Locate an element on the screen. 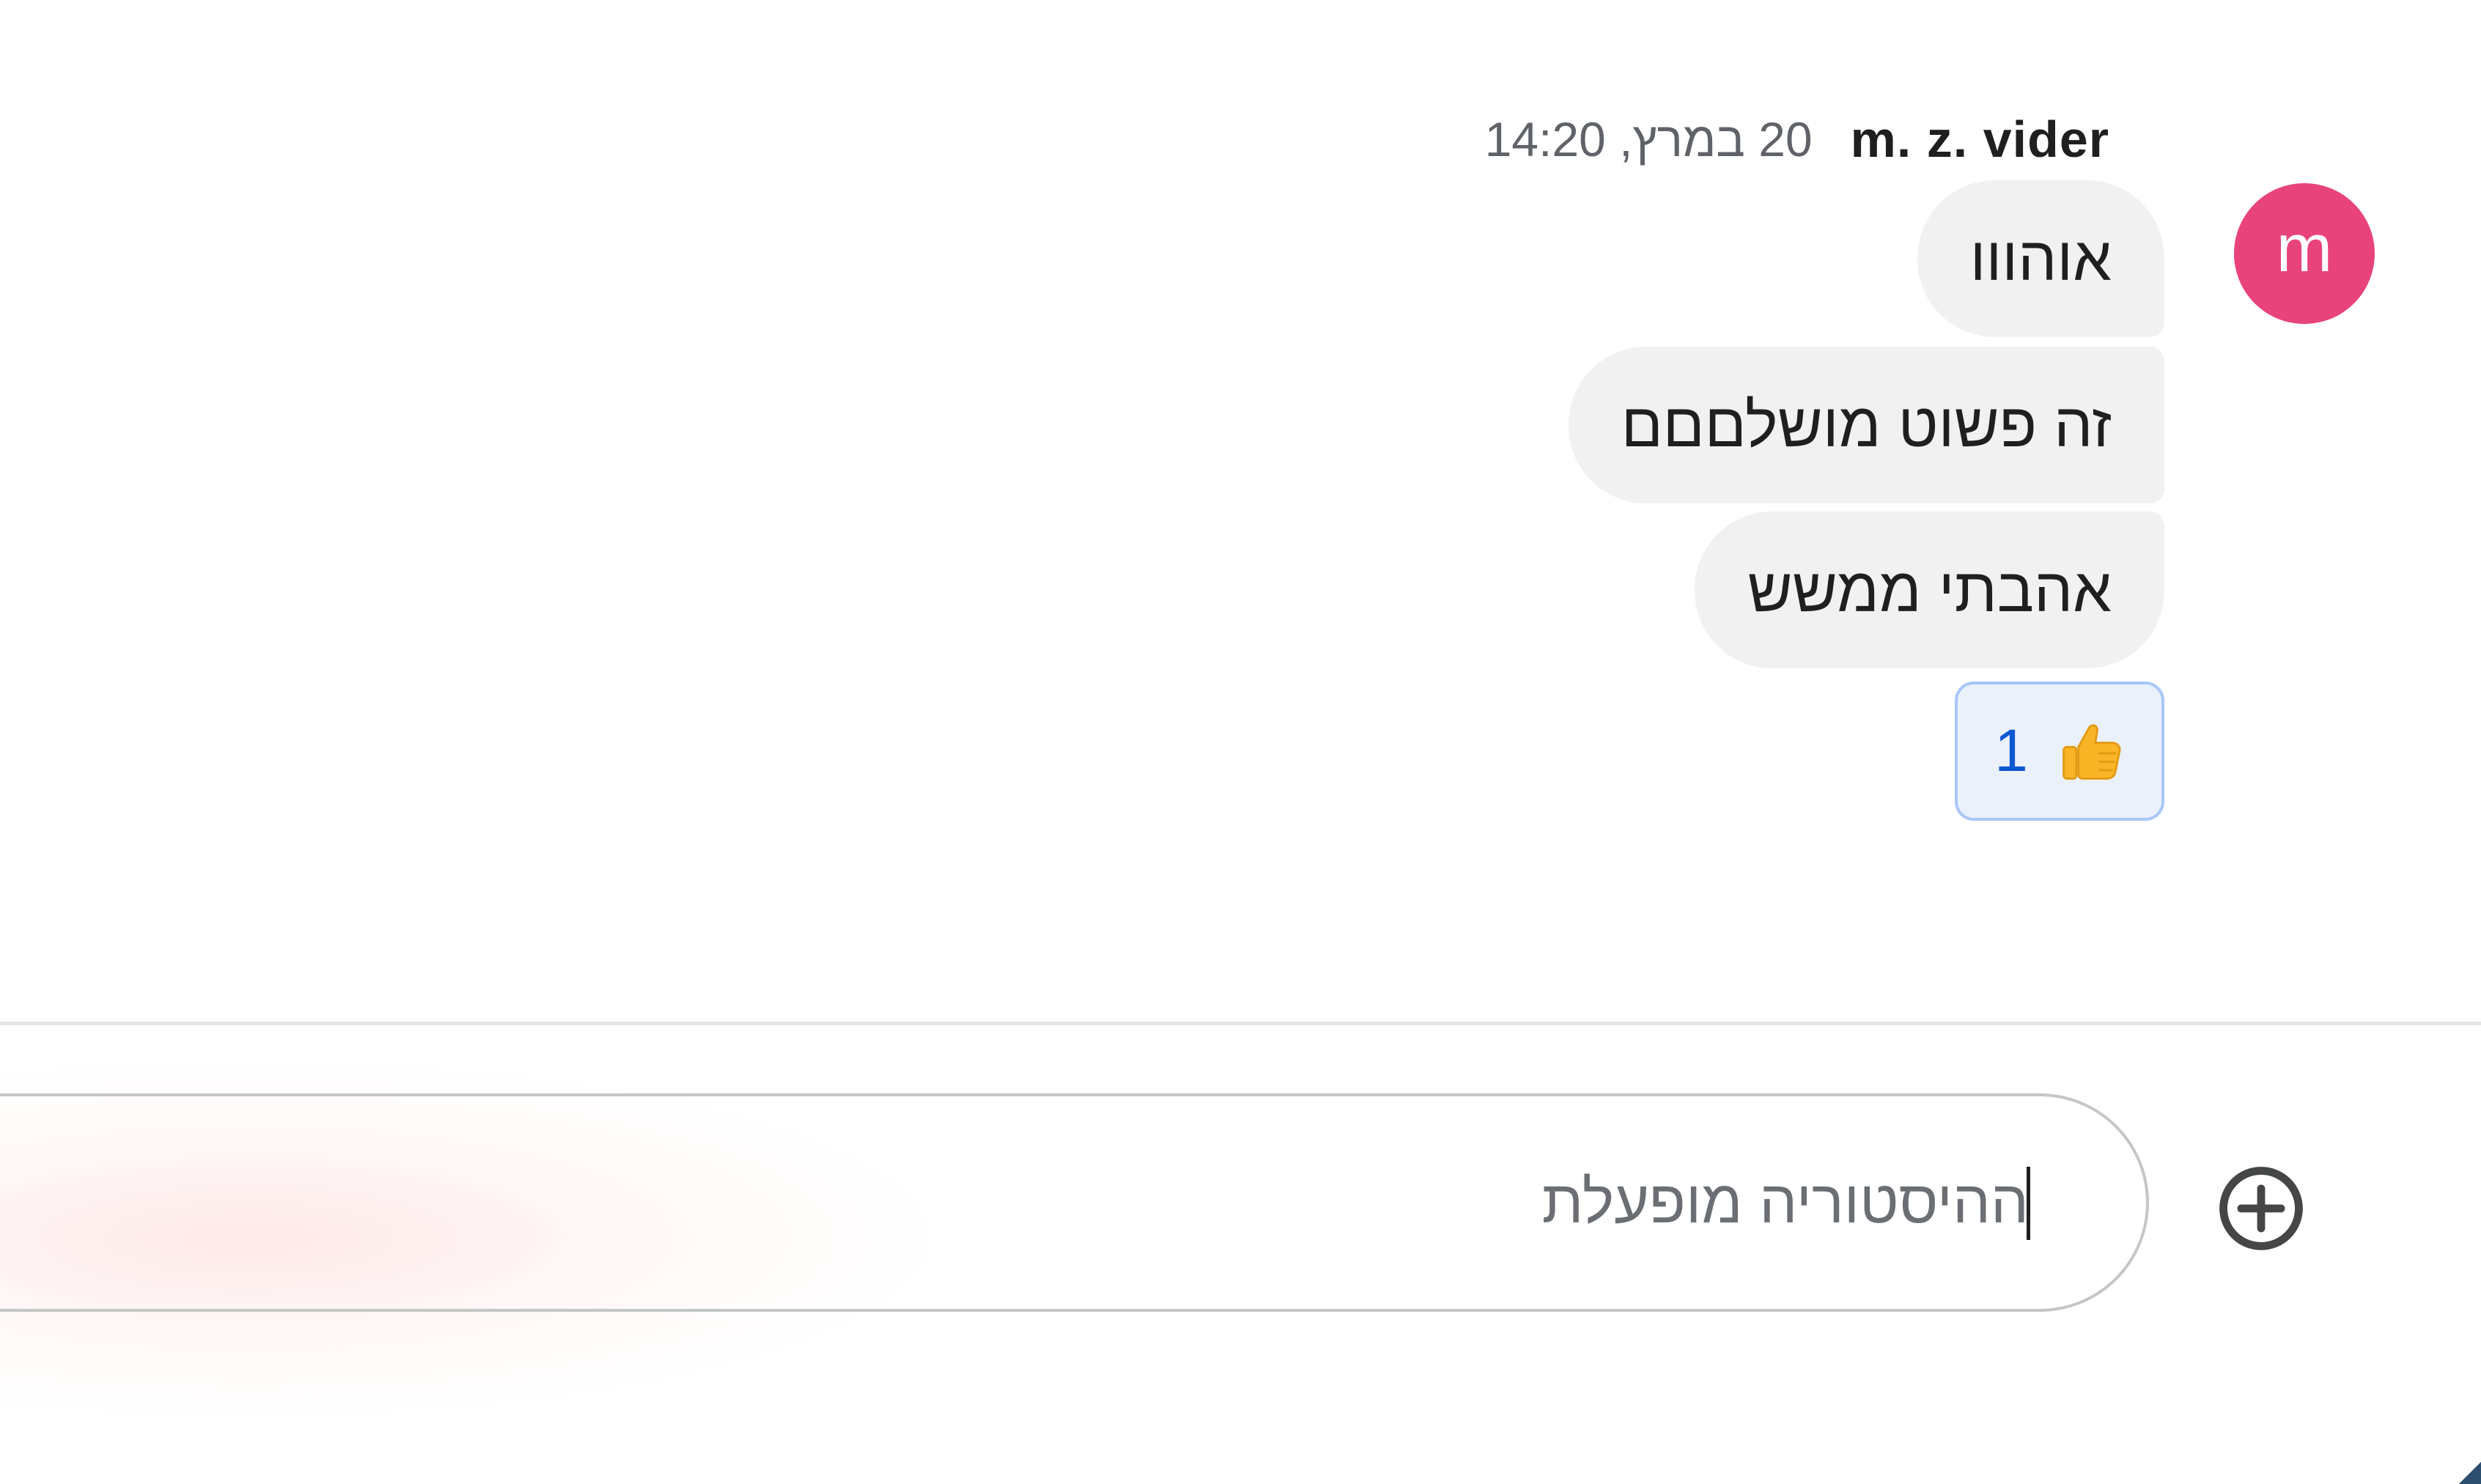 This screenshot has height=1484, width=2481. message-bubble: אוהווו is located at coordinates (2040, 258).